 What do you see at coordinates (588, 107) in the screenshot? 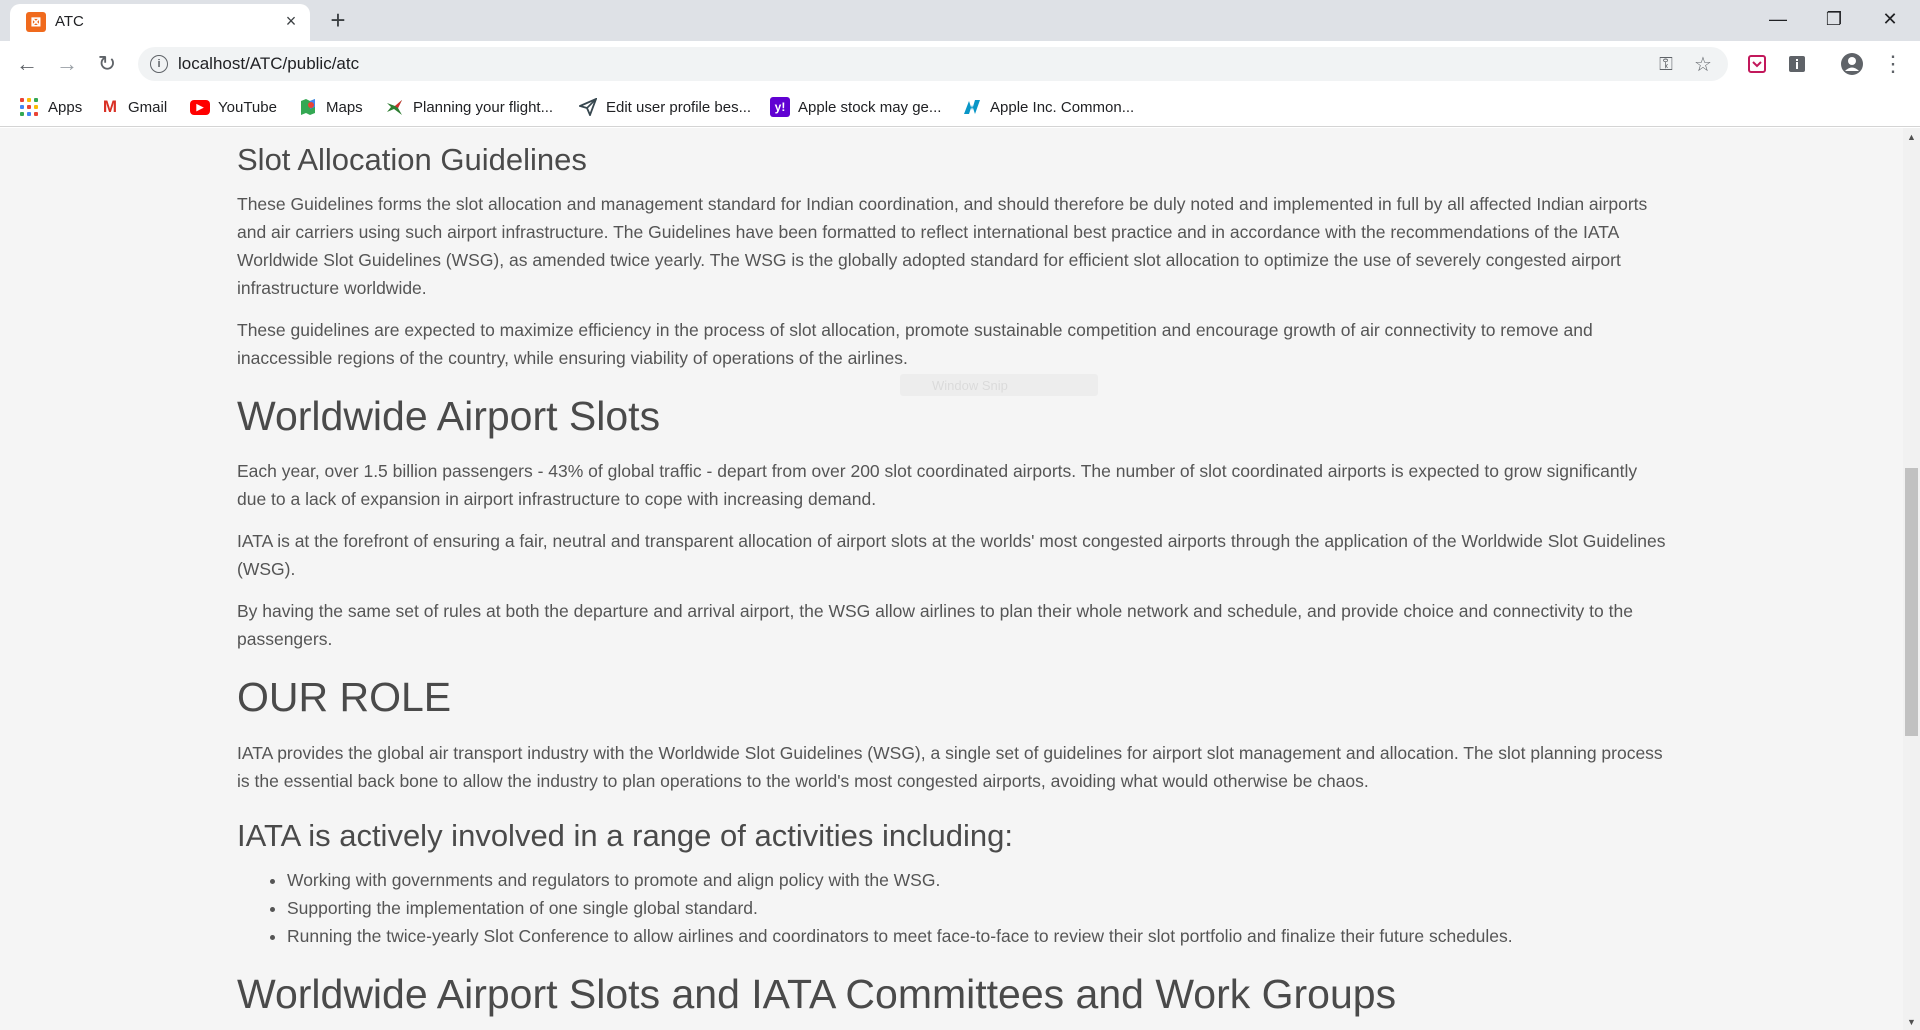
I see `send-icon` at bounding box center [588, 107].